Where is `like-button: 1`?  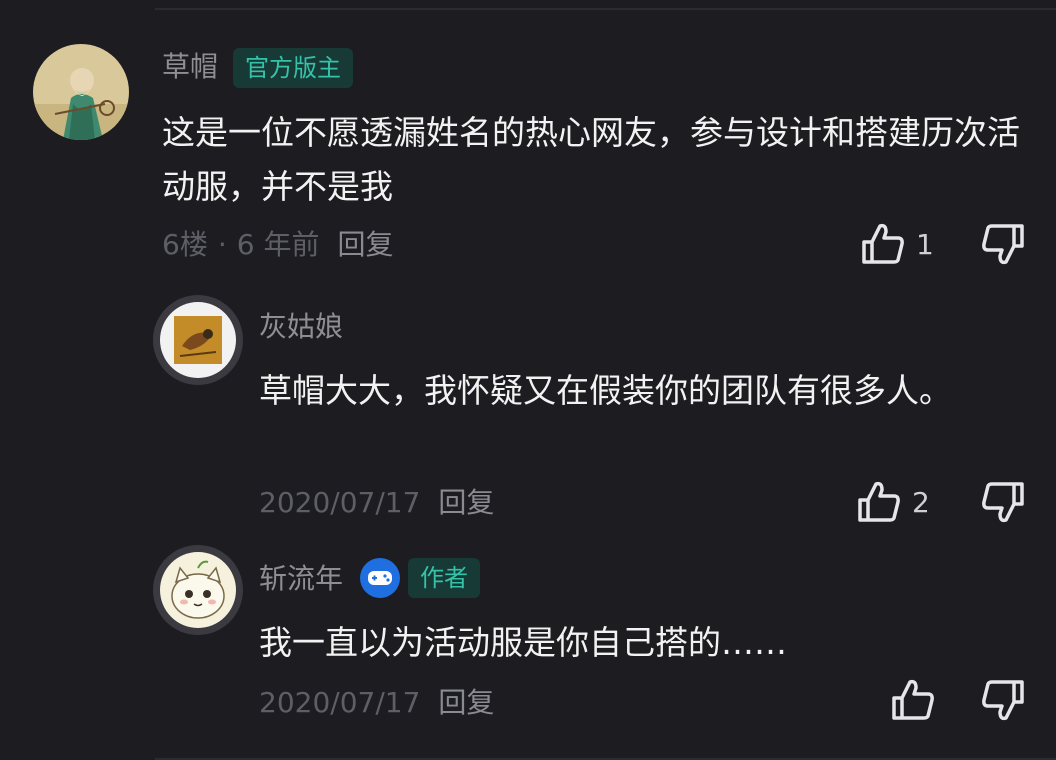 like-button: 1 is located at coordinates (897, 244).